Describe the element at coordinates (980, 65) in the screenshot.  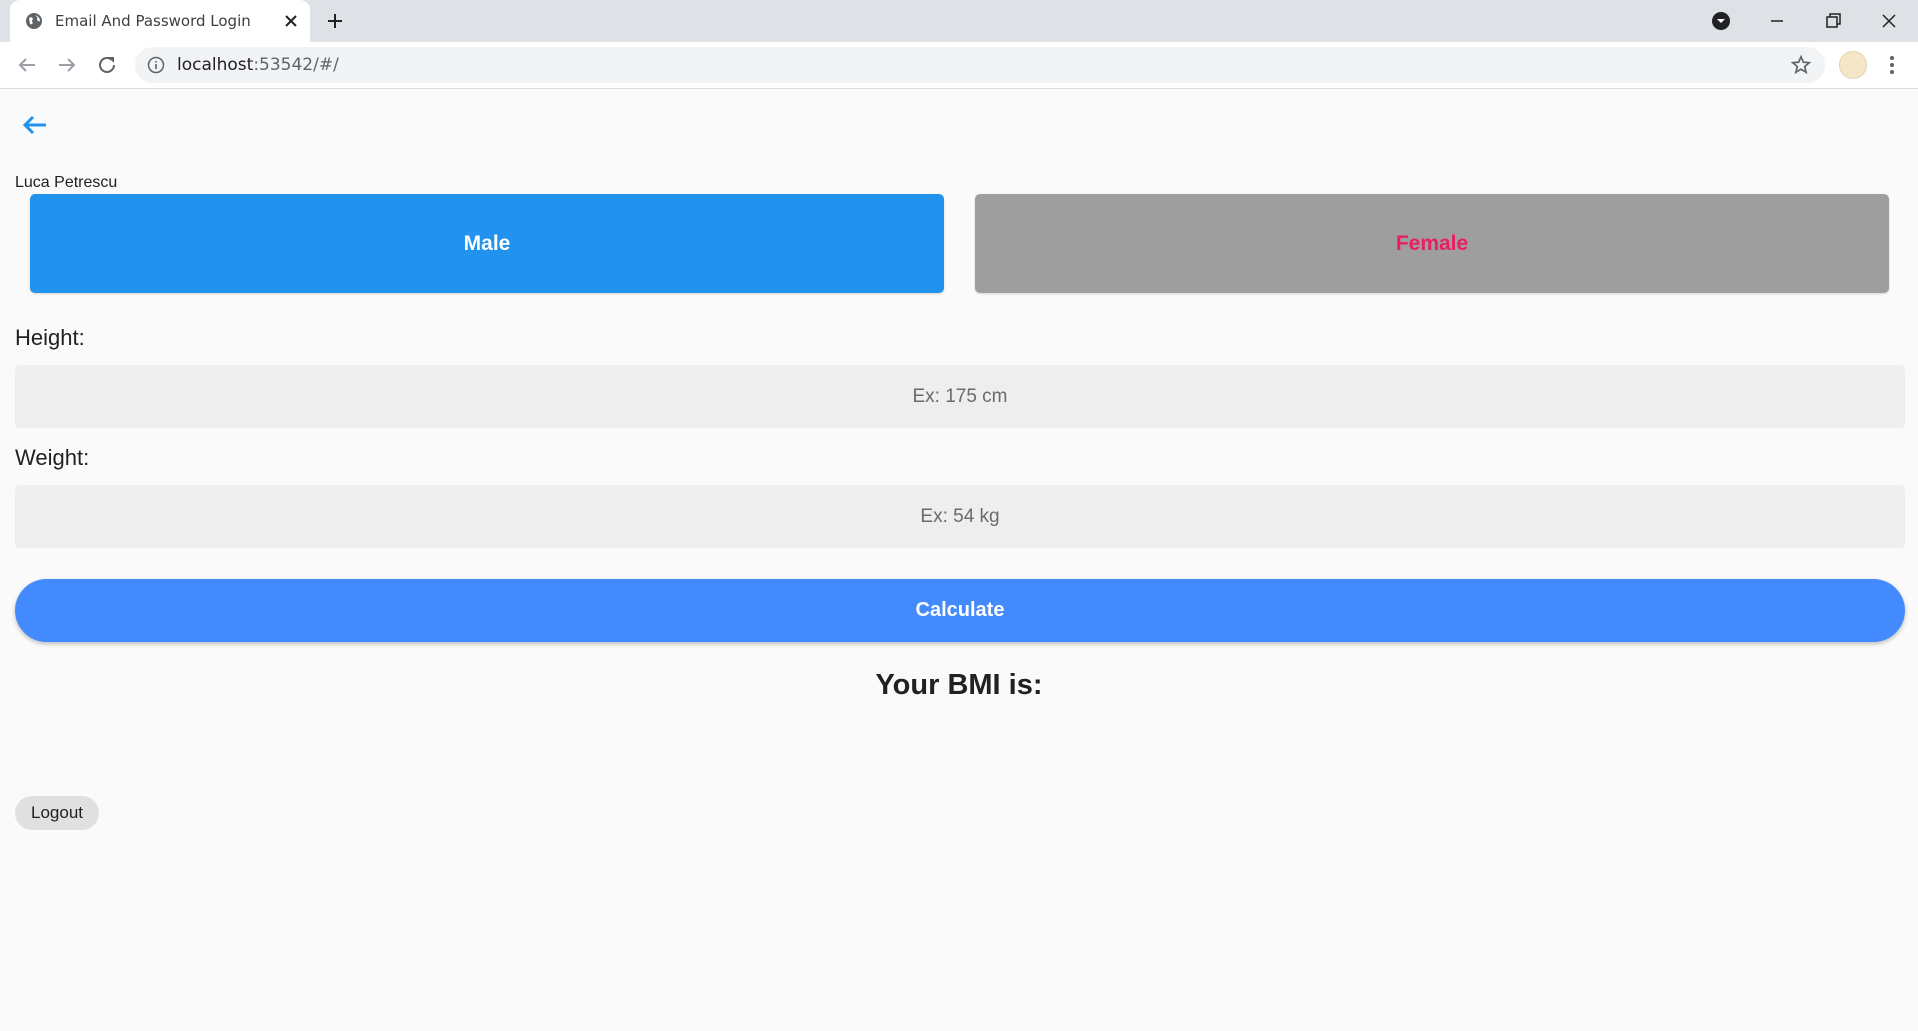
I see `address-bar: localhost:53542/#/` at that location.